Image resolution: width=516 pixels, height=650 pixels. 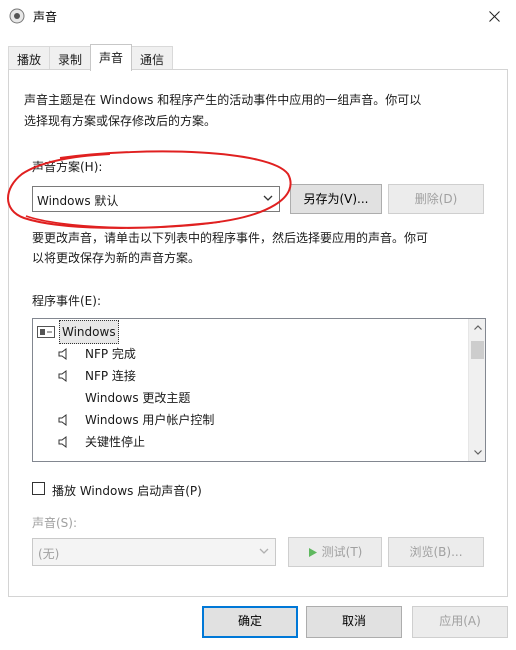 I want to click on program-events-label: 程序事件(E):, so click(x=66, y=301).